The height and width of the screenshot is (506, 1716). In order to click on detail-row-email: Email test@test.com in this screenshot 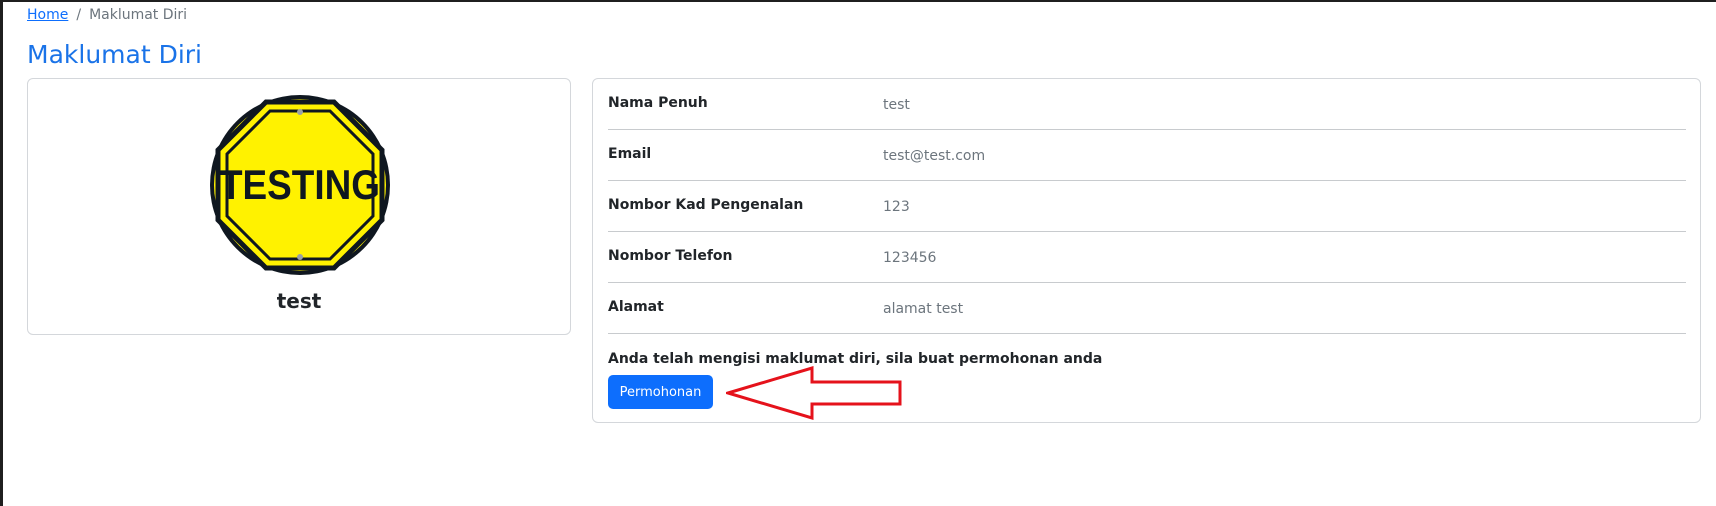, I will do `click(1147, 155)`.